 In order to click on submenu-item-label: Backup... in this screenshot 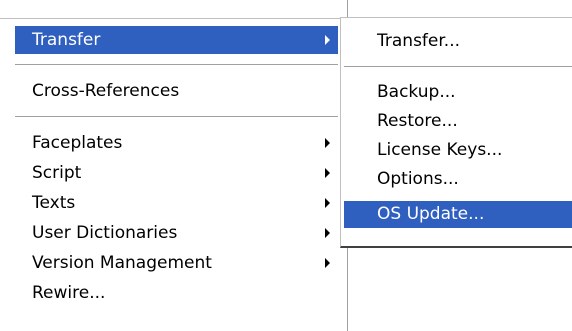, I will do `click(416, 92)`.